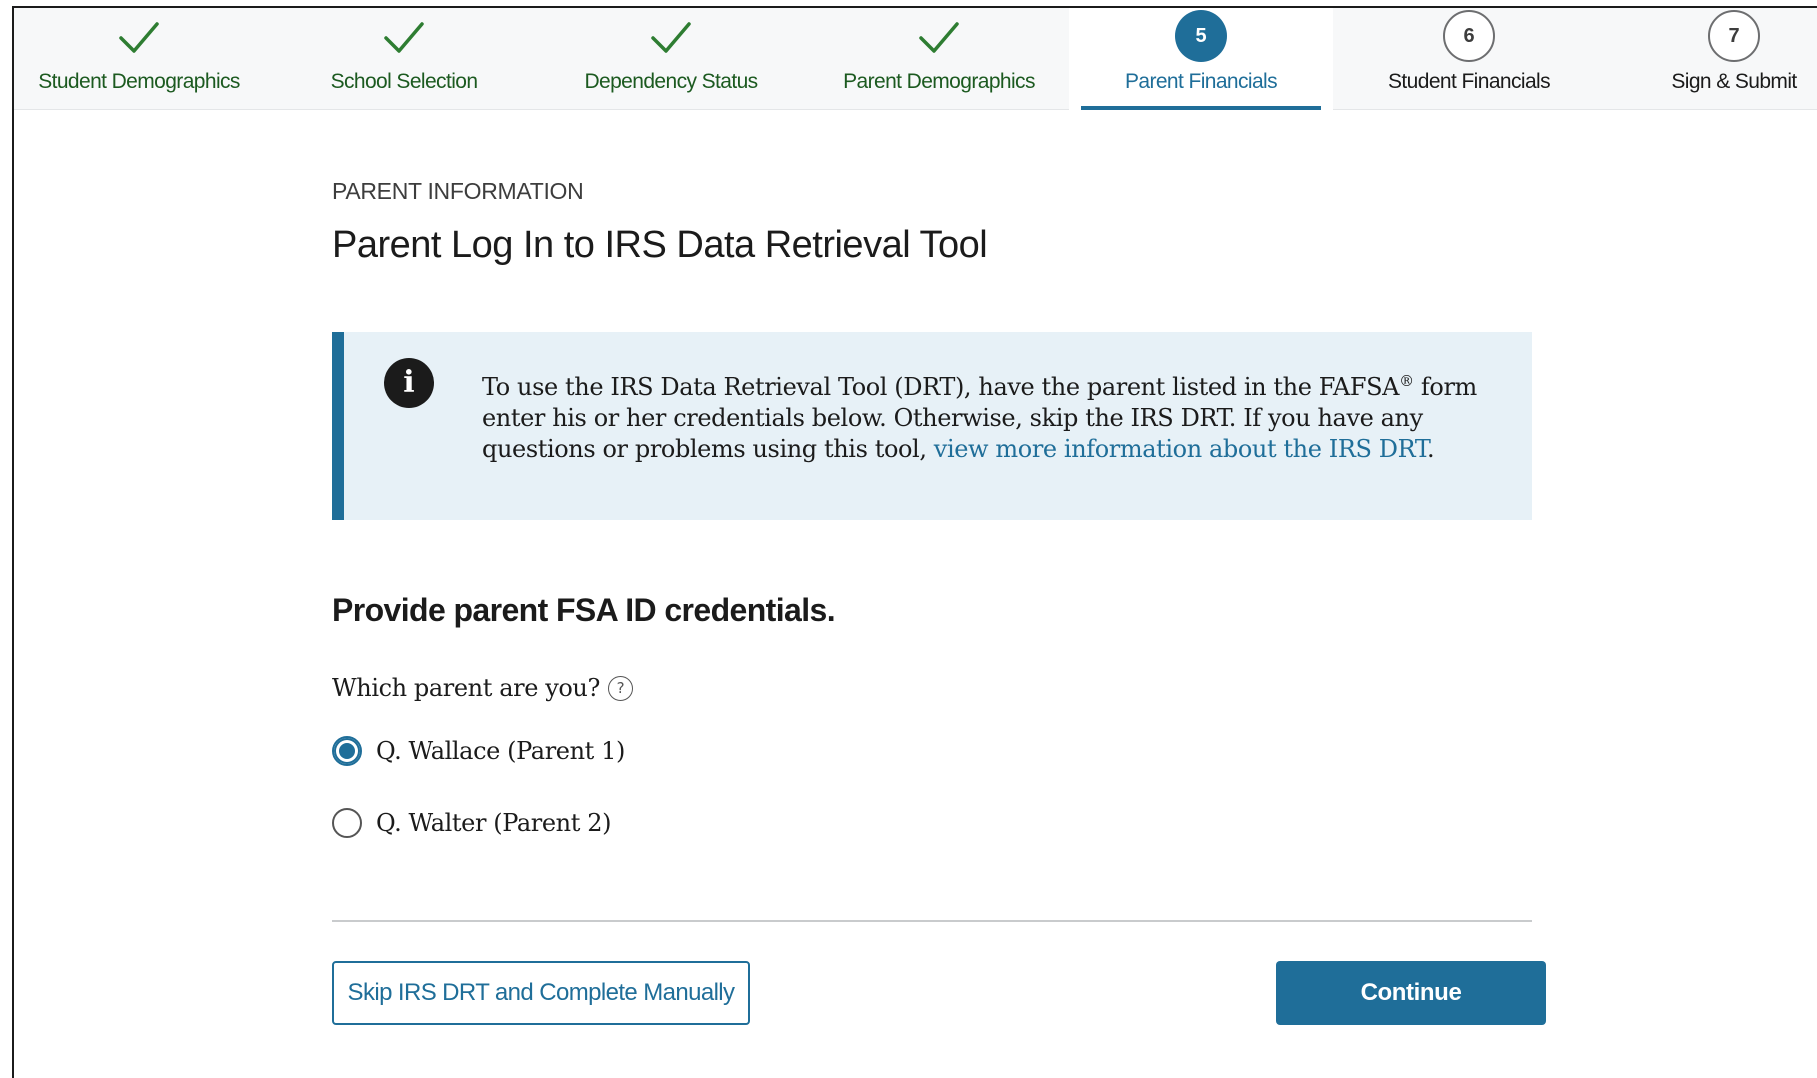 The width and height of the screenshot is (1817, 1078). I want to click on step-label: Parent Demographics, so click(939, 81).